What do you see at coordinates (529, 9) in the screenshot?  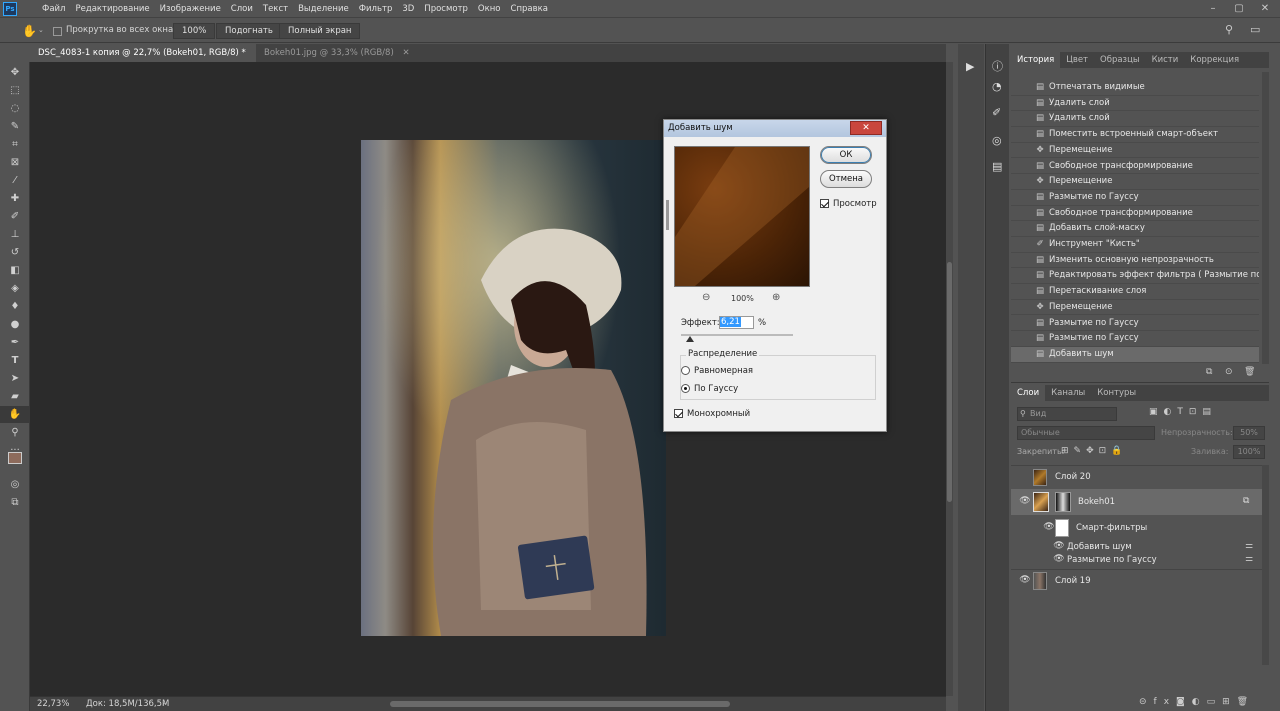 I see `menu-help: Справка` at bounding box center [529, 9].